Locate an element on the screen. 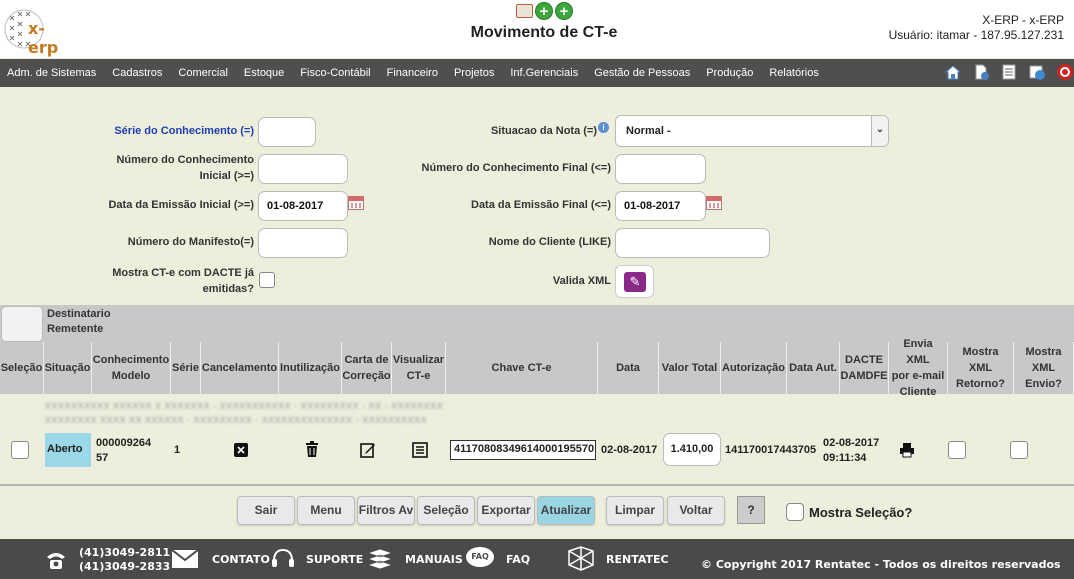 The image size is (1074, 579). headset-icon is located at coordinates (283, 557).